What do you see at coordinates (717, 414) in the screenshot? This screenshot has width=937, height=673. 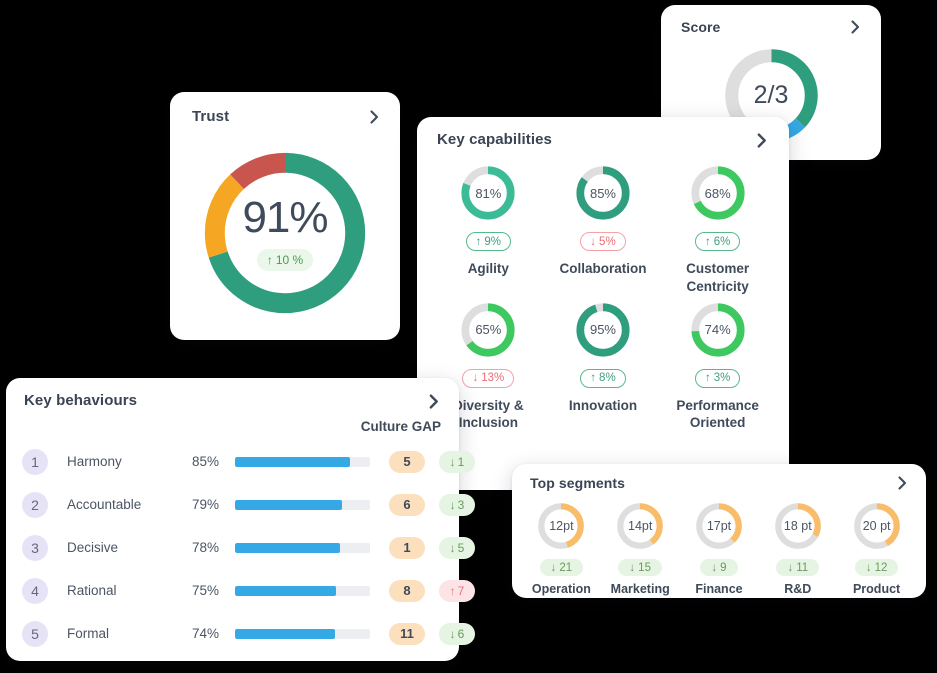 I see `capability-label: Performance Oriented` at bounding box center [717, 414].